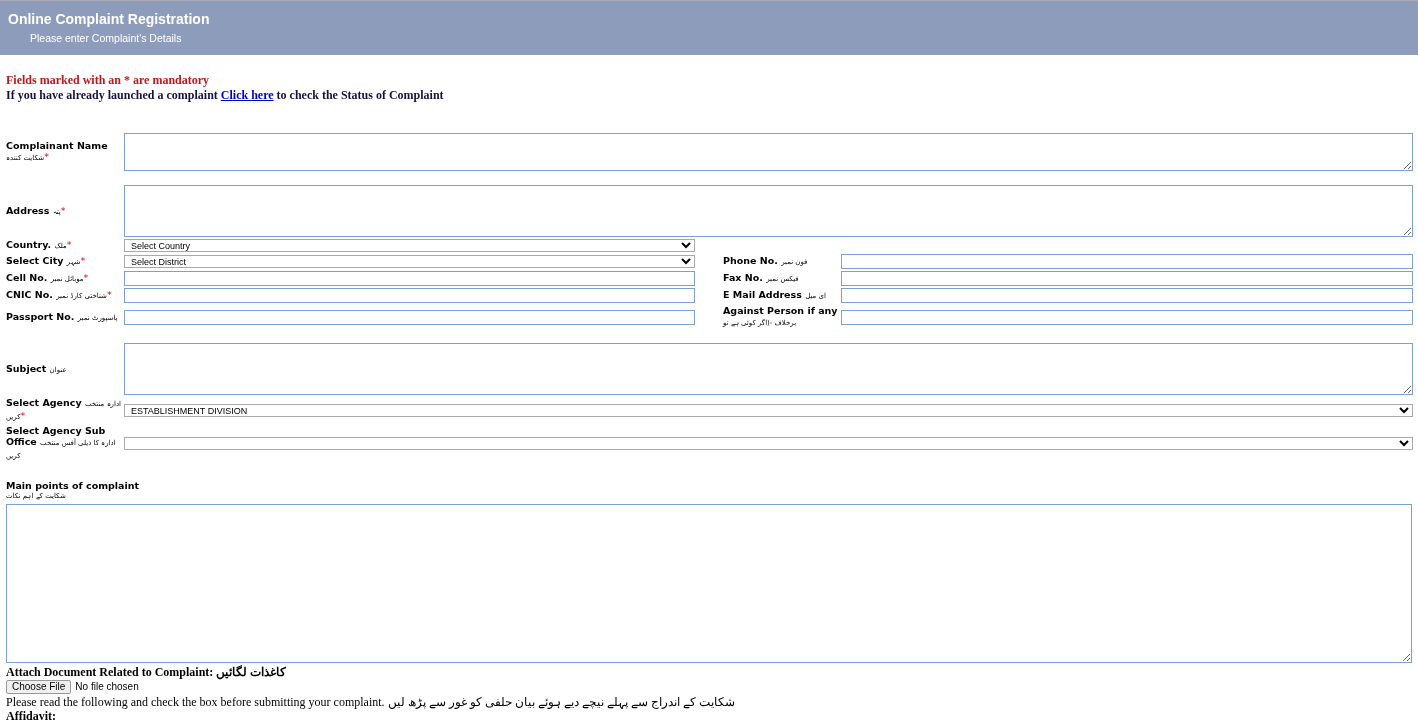  I want to click on dropdown, so click(768, 443).